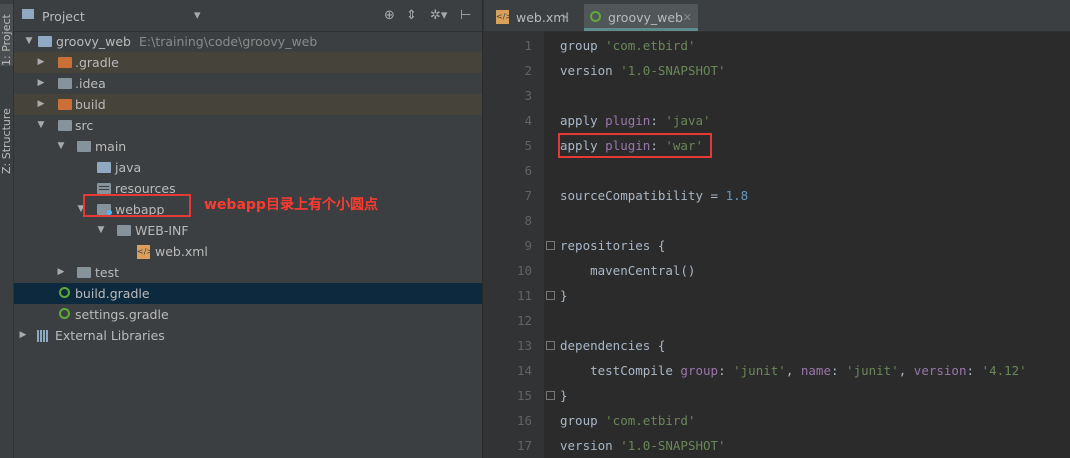 The width and height of the screenshot is (1070, 458). I want to click on tab-web-xml: </> web.xml ✕, so click(534, 17).